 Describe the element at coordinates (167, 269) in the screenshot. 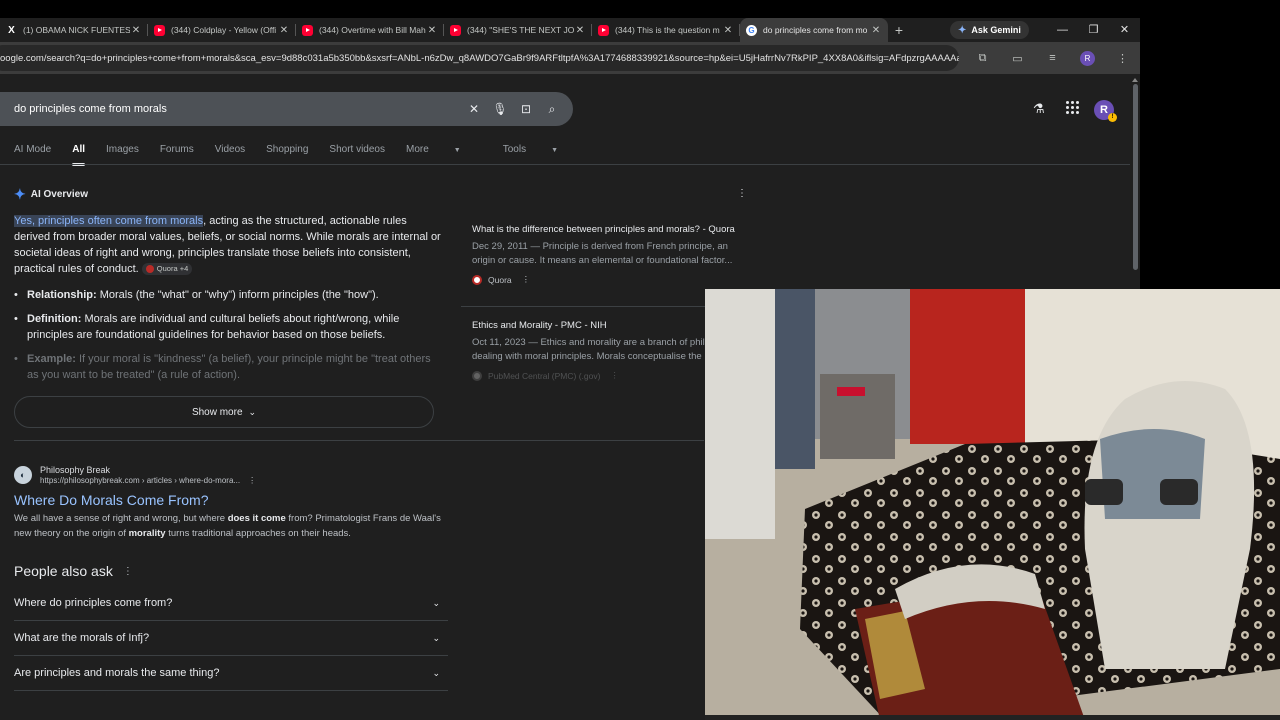

I see `source-chip: Quora +4` at that location.